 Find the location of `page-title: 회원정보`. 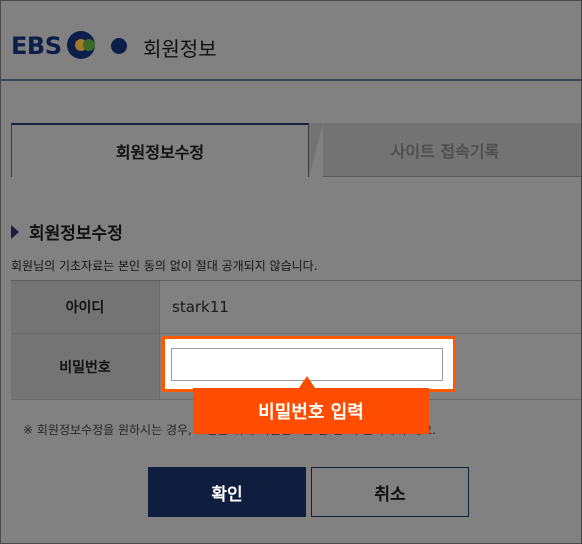

page-title: 회원정보 is located at coordinates (180, 49).